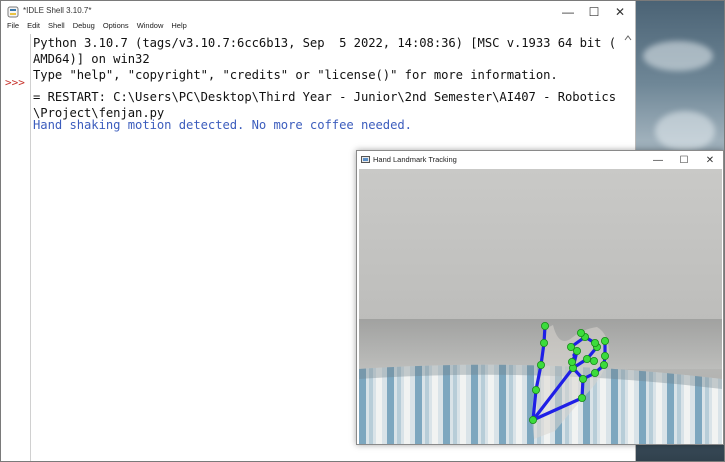  What do you see at coordinates (16, 247) in the screenshot?
I see `shell-prompt-gutter: >>>` at bounding box center [16, 247].